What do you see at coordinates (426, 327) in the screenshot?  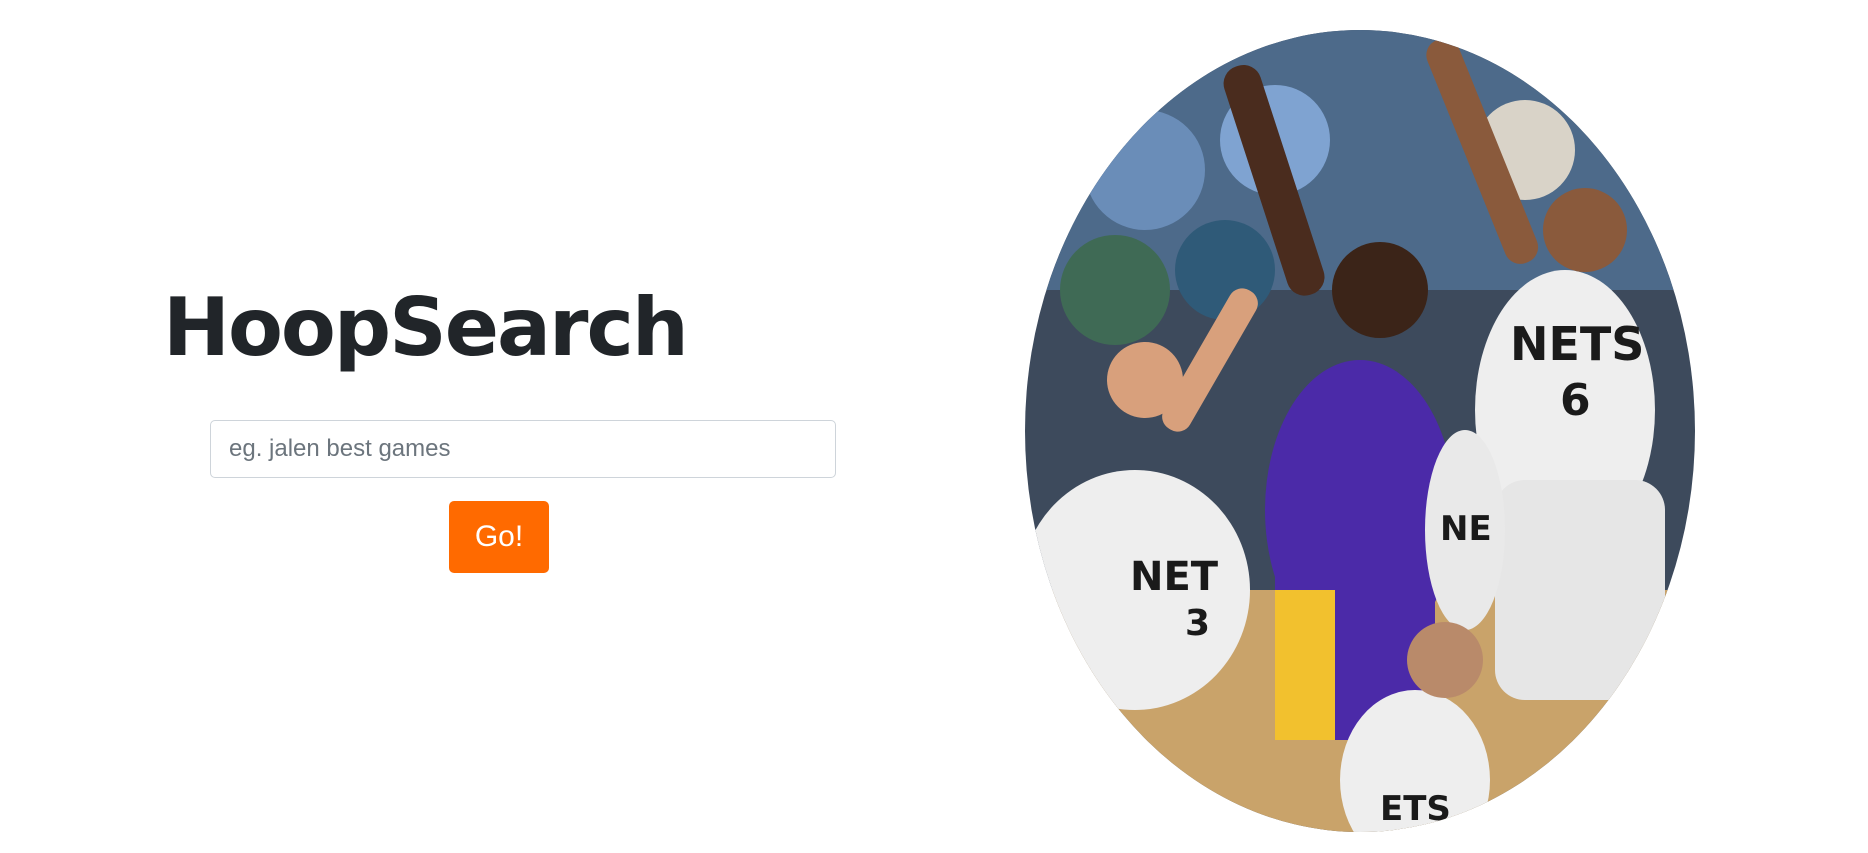 I see `page-title: HoopSearch` at bounding box center [426, 327].